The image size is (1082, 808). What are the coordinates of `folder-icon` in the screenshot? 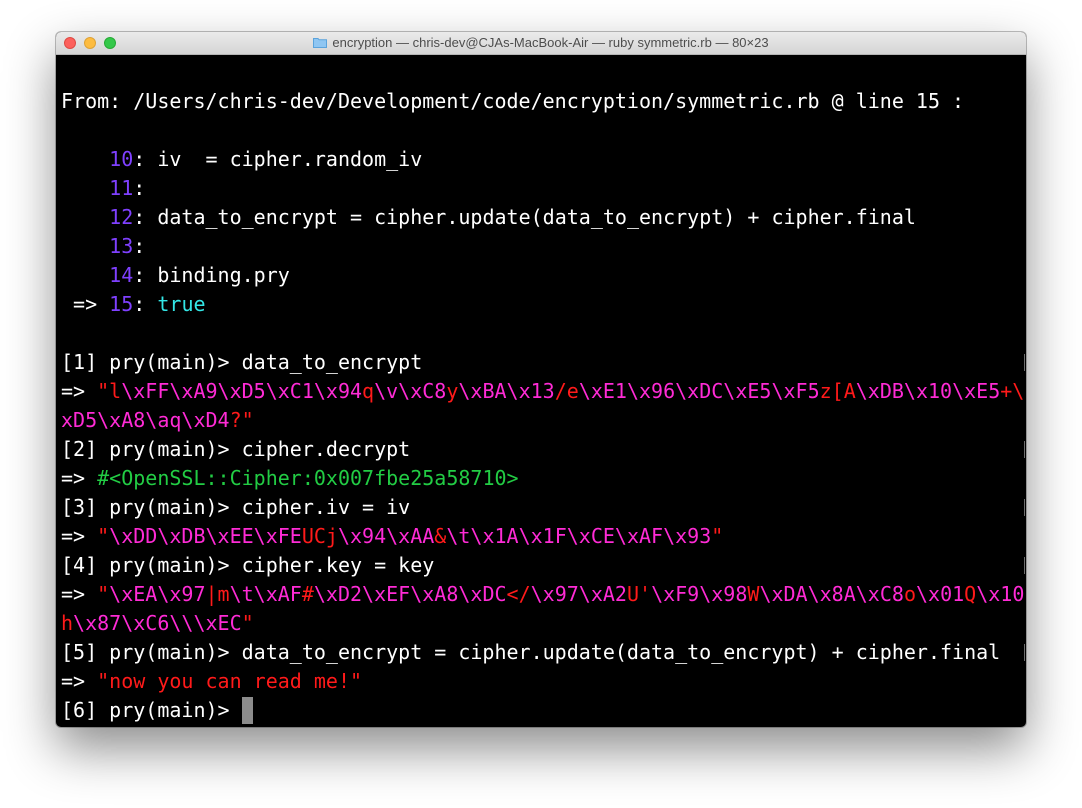 It's located at (320, 43).